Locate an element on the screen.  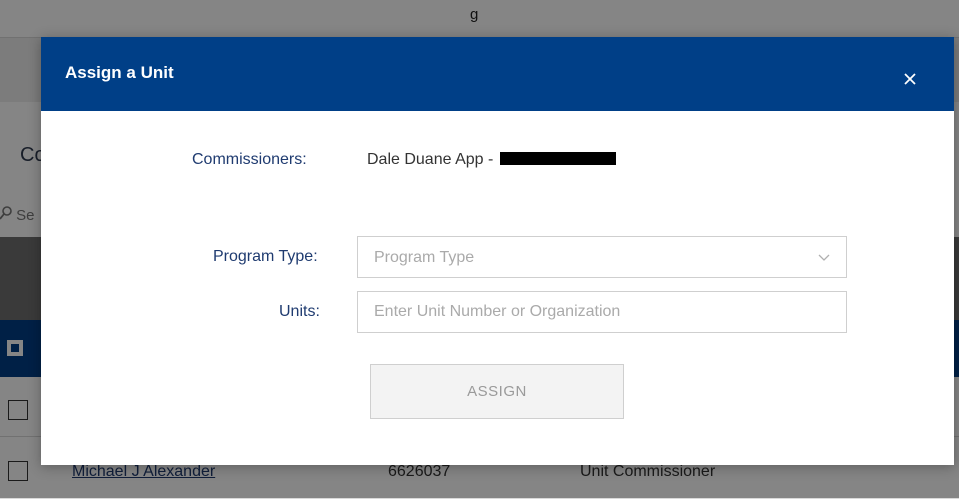
close-button is located at coordinates (910, 79).